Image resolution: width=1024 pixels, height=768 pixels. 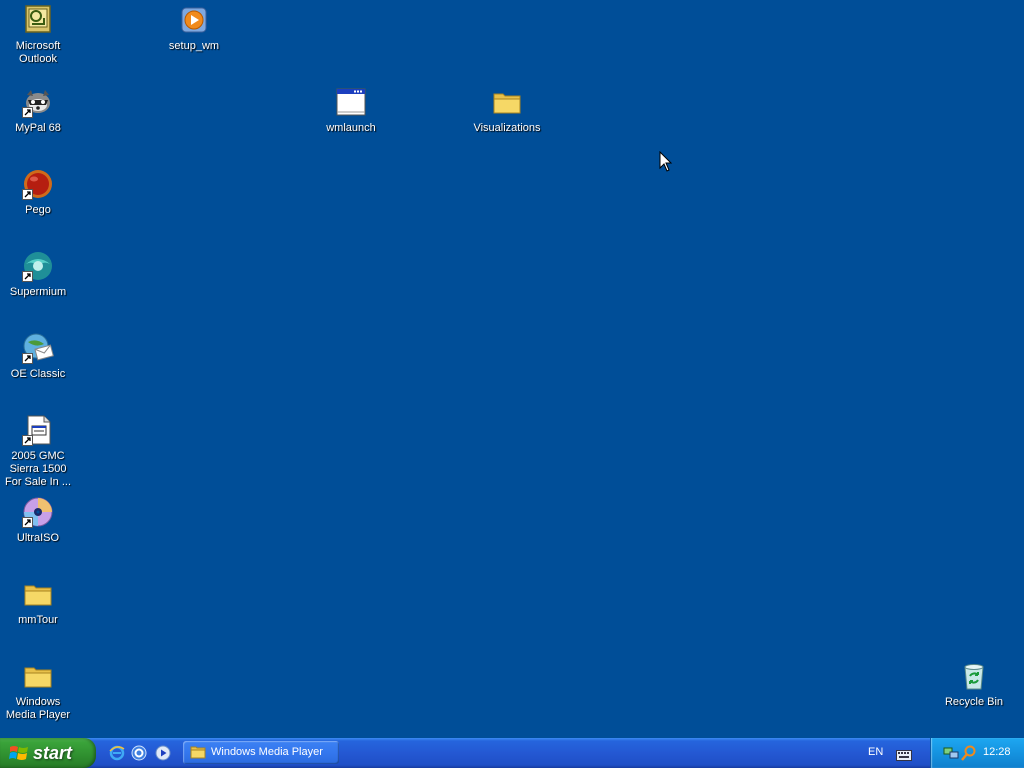 I want to click on supermium-globe-icon, so click(x=38, y=266).